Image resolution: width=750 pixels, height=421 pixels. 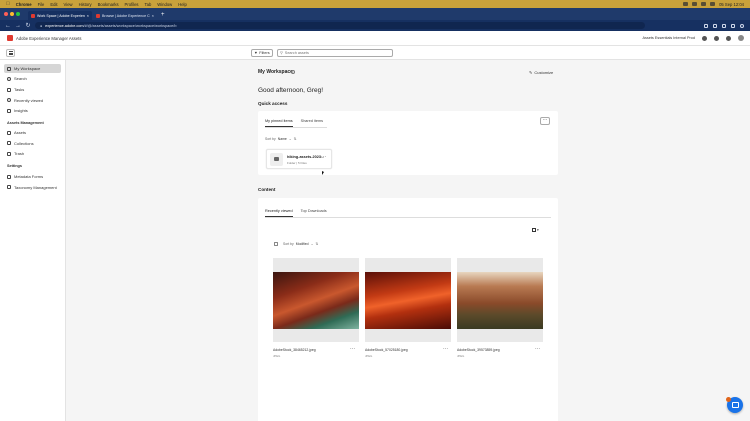 What do you see at coordinates (132, 4) in the screenshot?
I see `menu-profiles: Profiles` at bounding box center [132, 4].